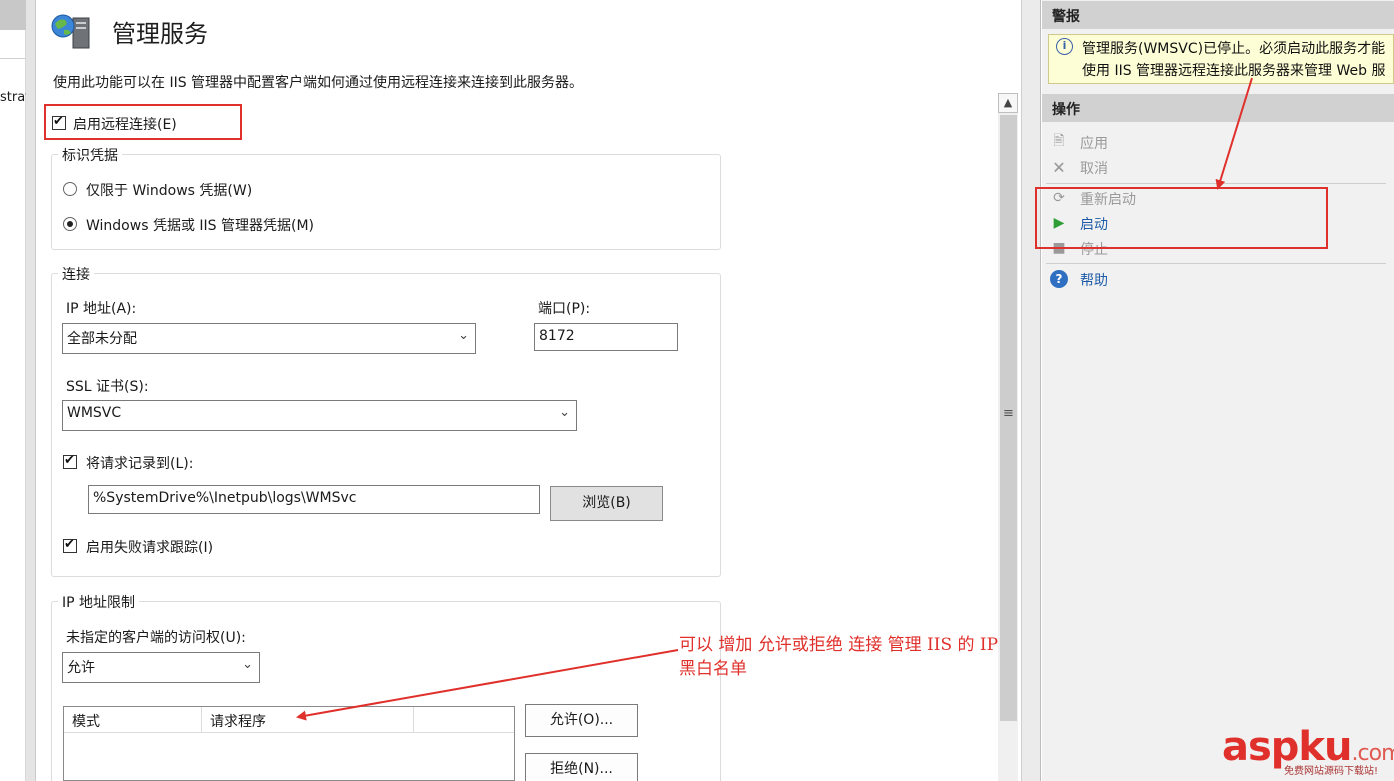  What do you see at coordinates (1094, 168) in the screenshot?
I see `action-cancel: 取消` at bounding box center [1094, 168].